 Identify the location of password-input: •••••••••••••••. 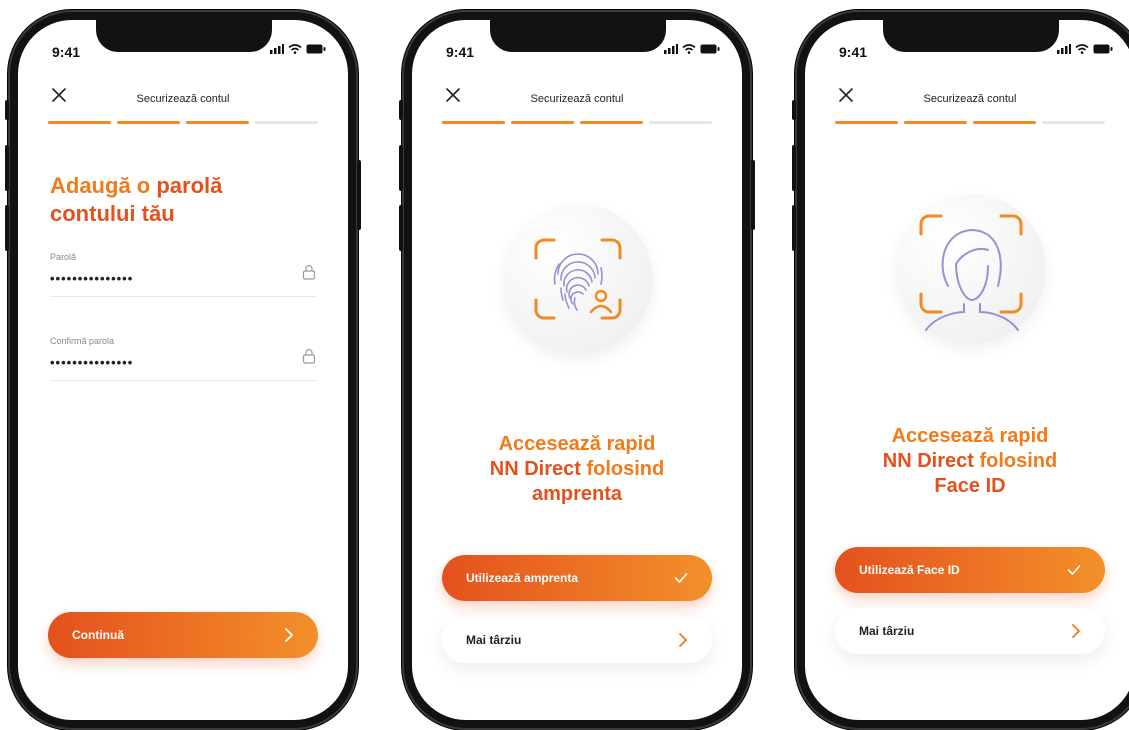
(183, 278).